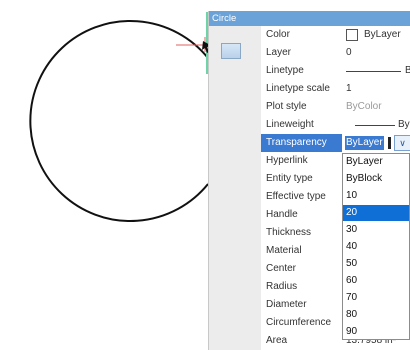  I want to click on transparency-input: ByLayer, so click(368, 143).